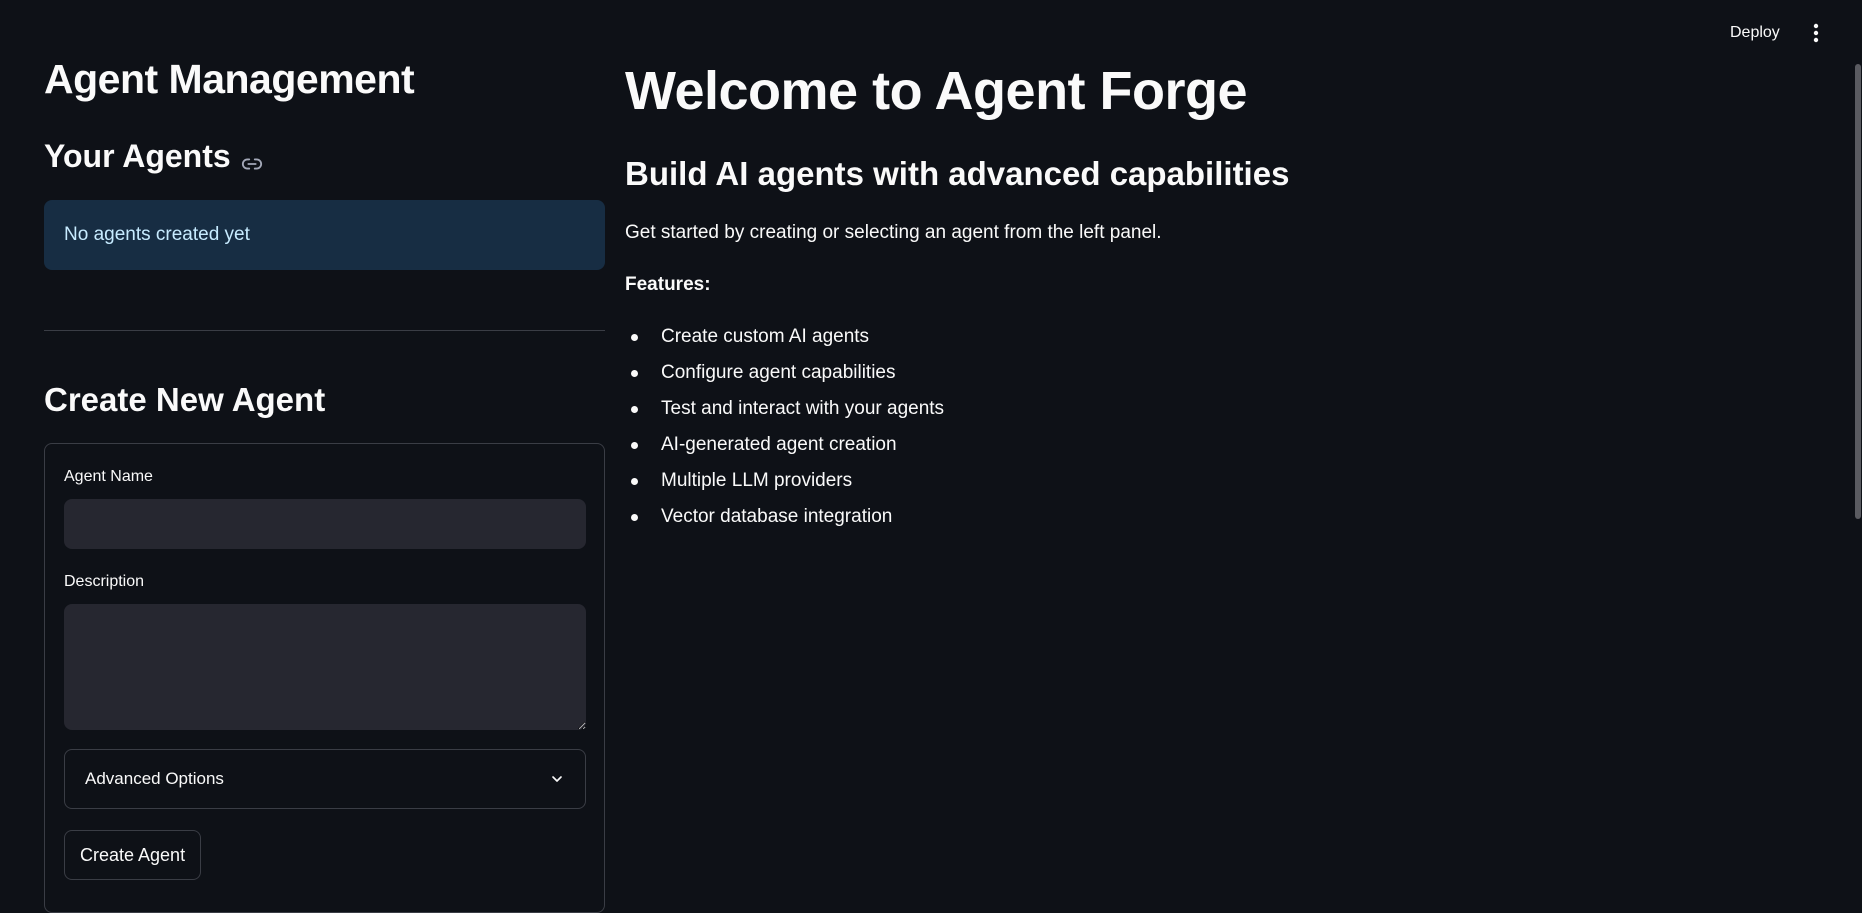 The height and width of the screenshot is (913, 1862). Describe the element at coordinates (668, 284) in the screenshot. I see `features-label: Features:` at that location.